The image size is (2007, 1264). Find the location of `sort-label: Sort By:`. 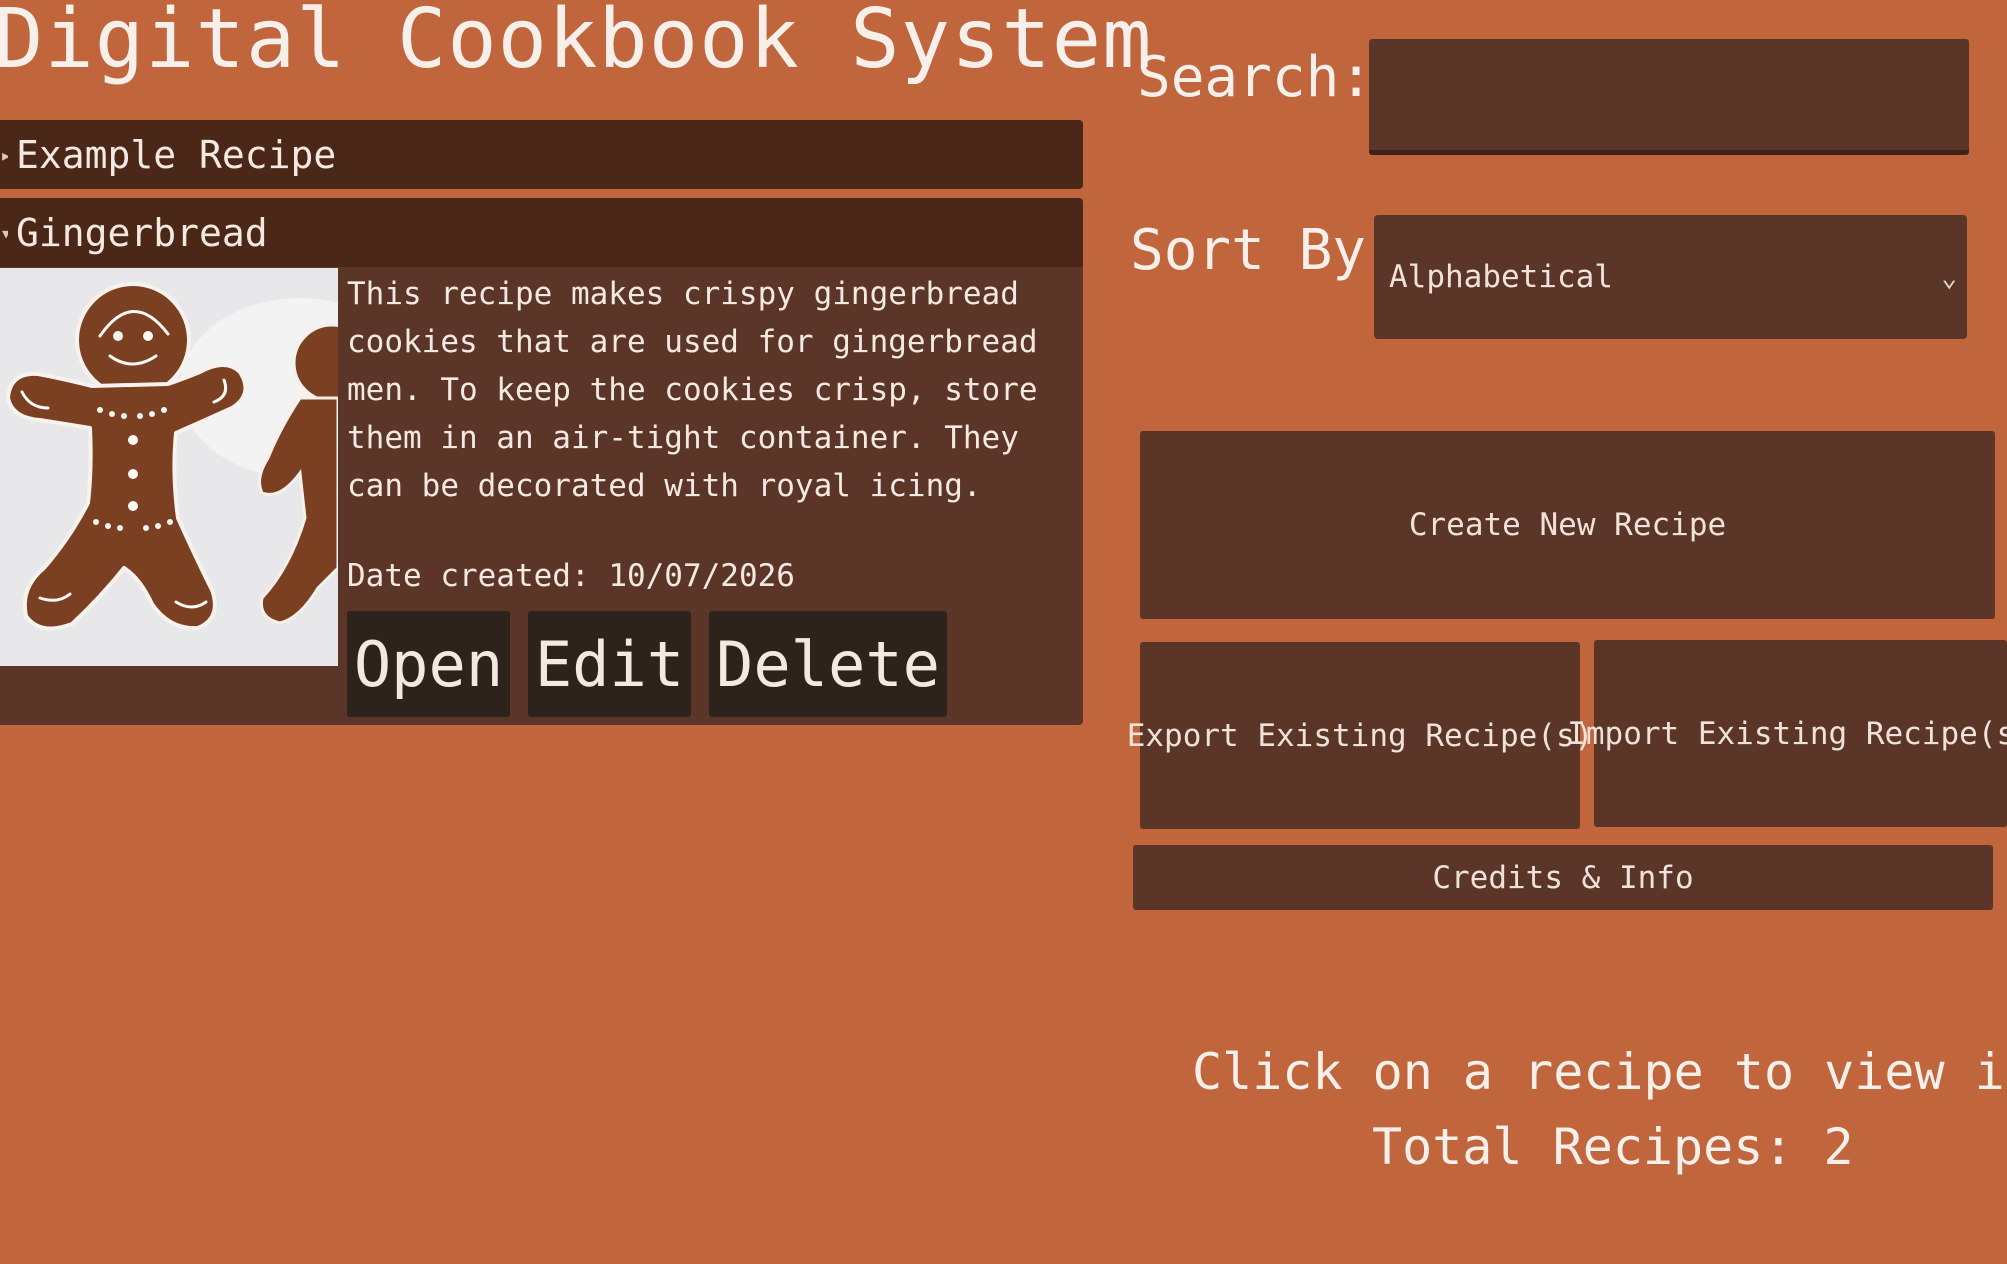

sort-label: Sort By: is located at coordinates (1265, 250).